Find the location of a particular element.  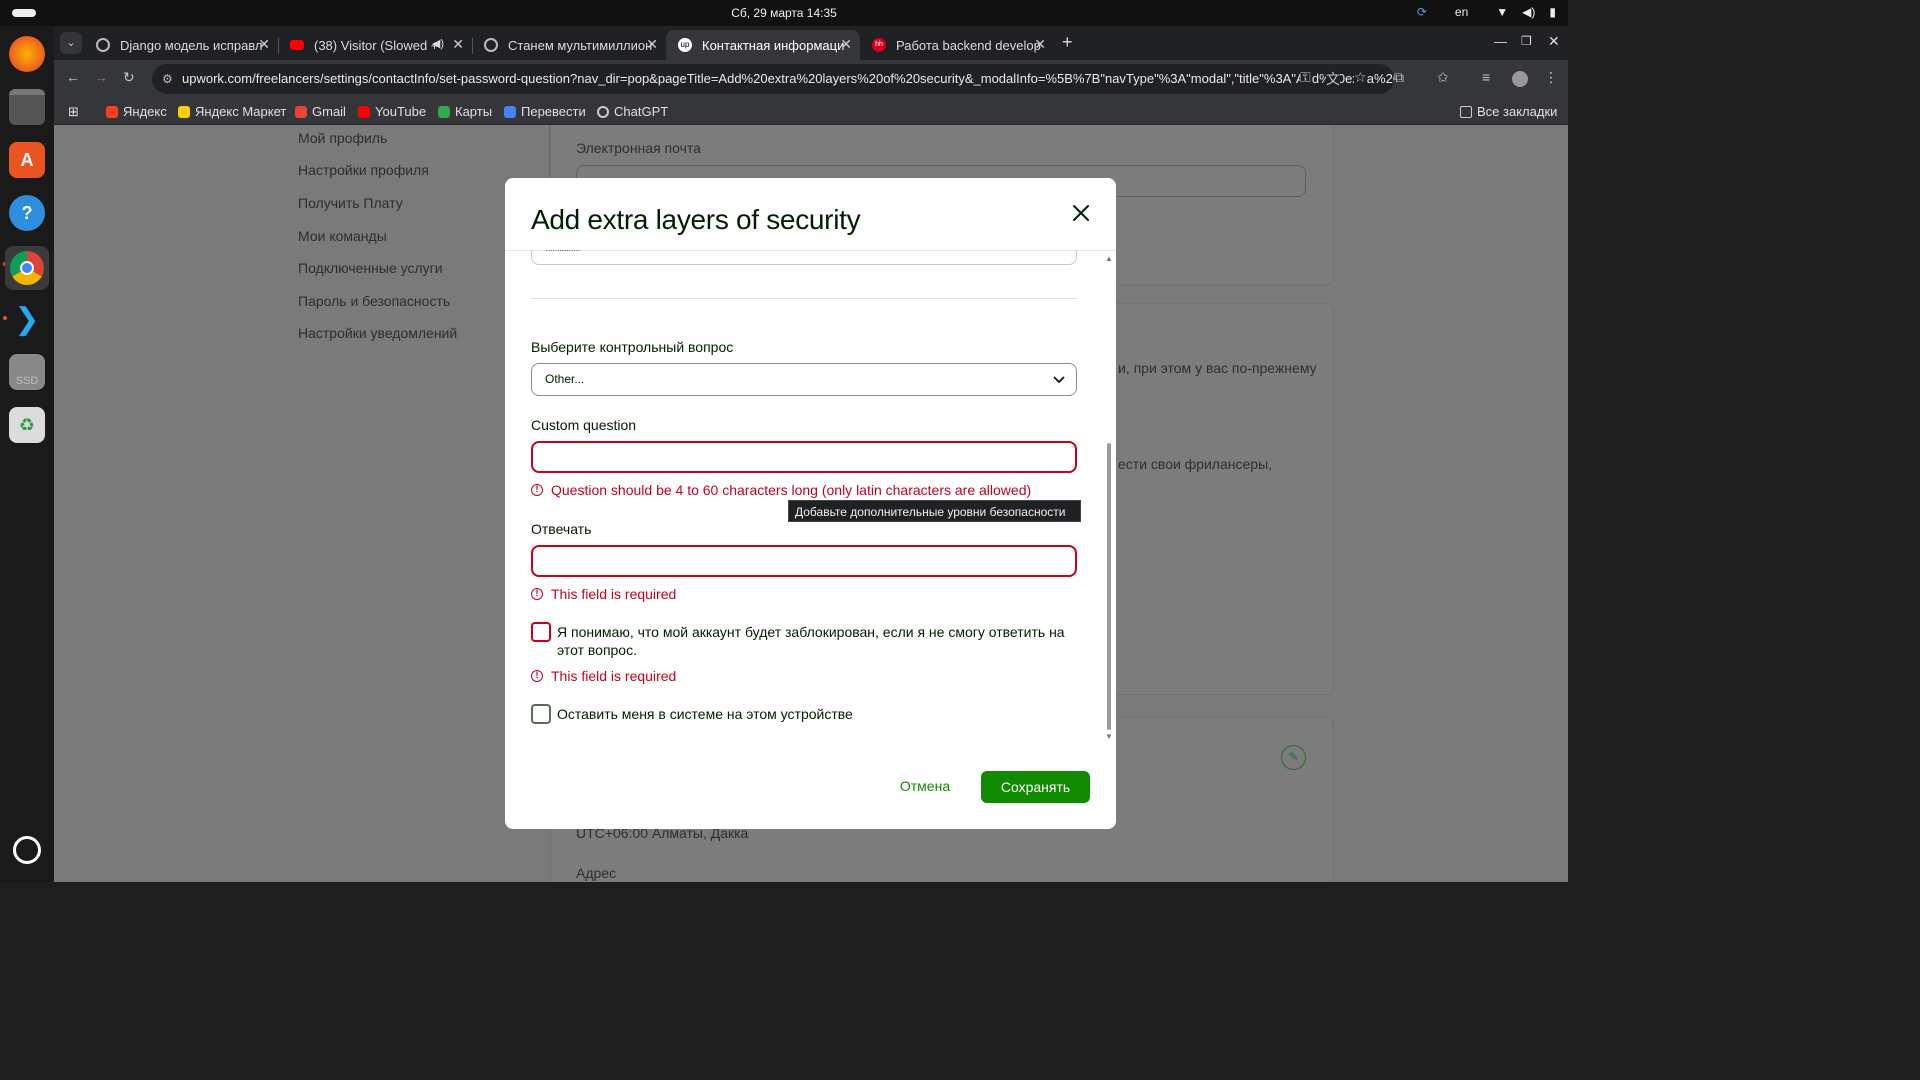

bookmark-maps: Карты is located at coordinates (465, 111).